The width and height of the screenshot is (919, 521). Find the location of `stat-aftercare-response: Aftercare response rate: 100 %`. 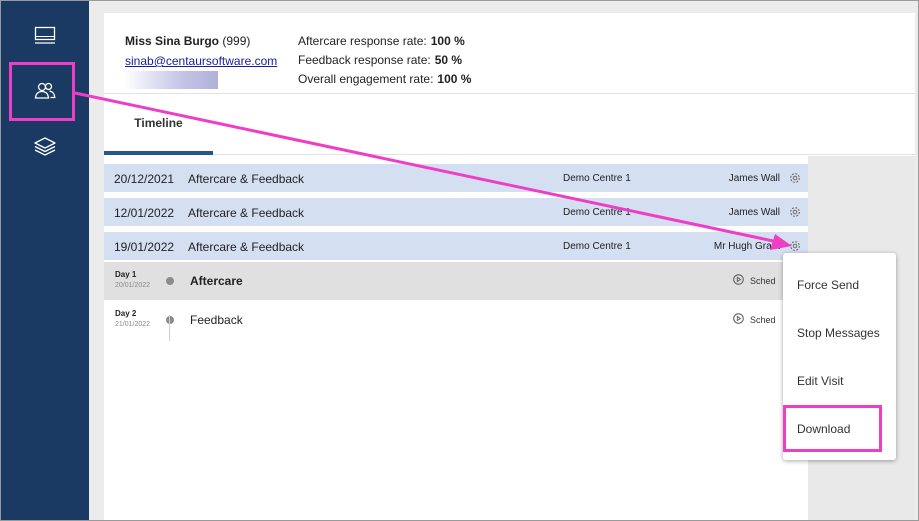

stat-aftercare-response: Aftercare response rate: 100 % is located at coordinates (381, 41).